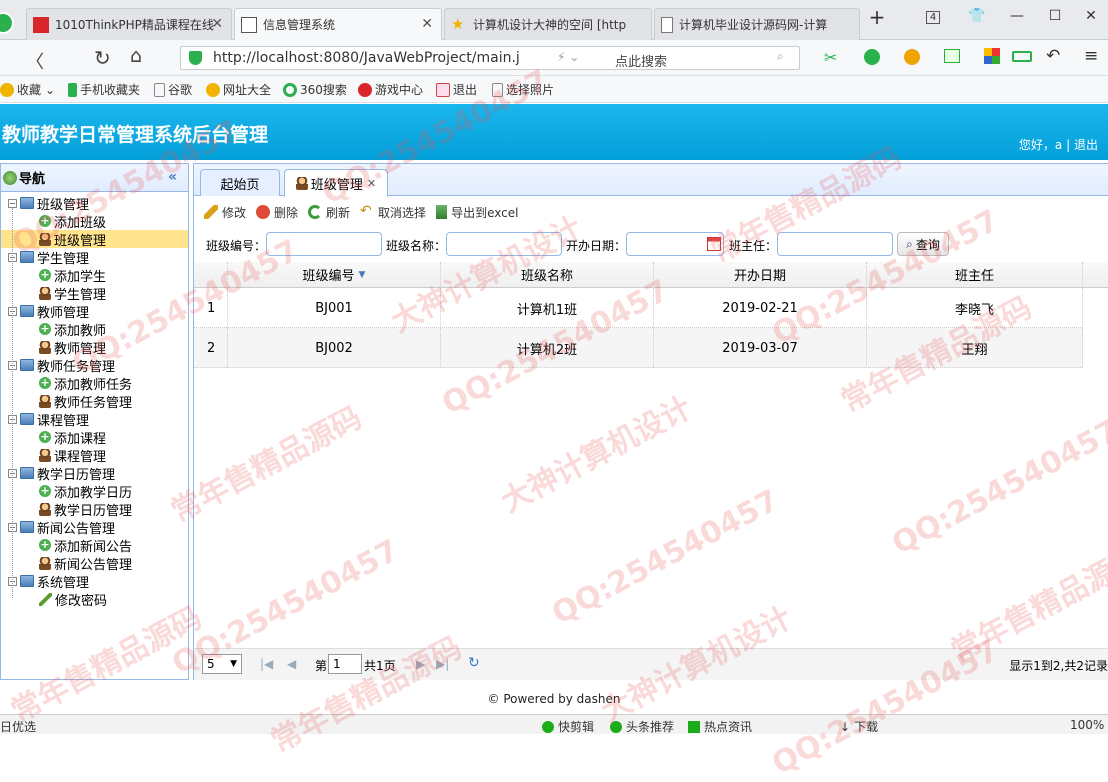 Image resolution: width=1108 pixels, height=782 pixels. What do you see at coordinates (94, 383) in the screenshot?
I see `nav-item: + 添加教师任务` at bounding box center [94, 383].